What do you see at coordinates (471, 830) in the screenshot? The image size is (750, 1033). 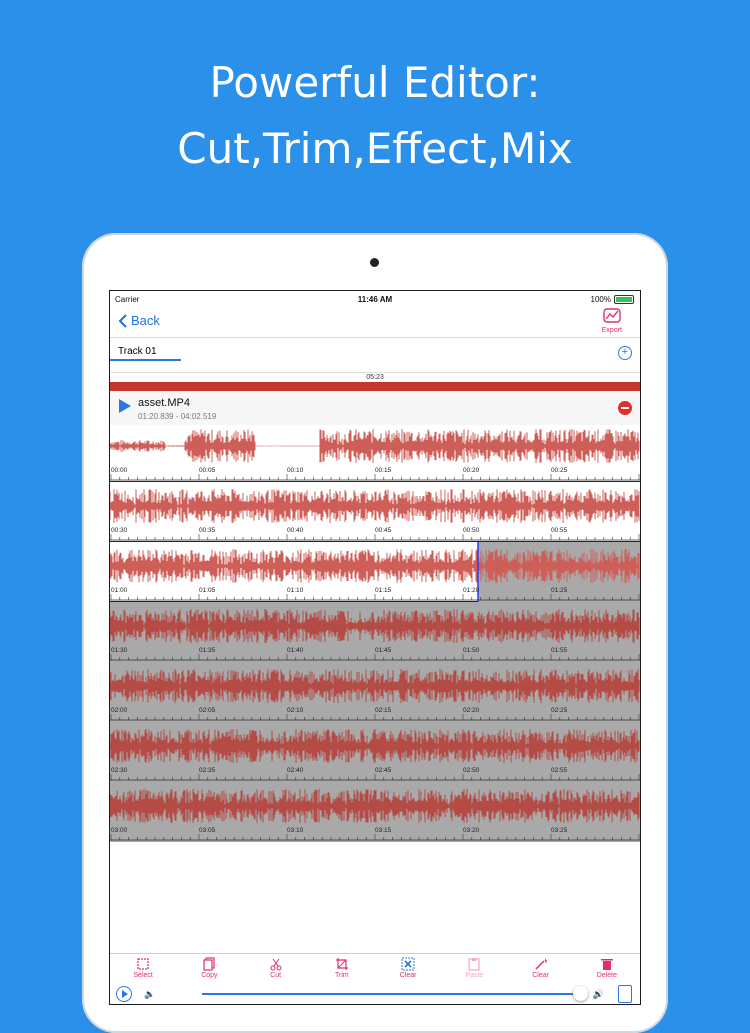 I see `time-tick-label: 03:20` at bounding box center [471, 830].